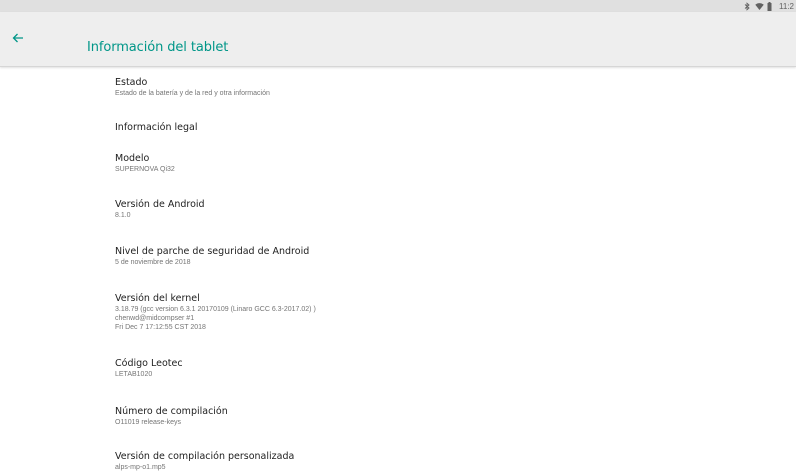  Describe the element at coordinates (398, 416) in the screenshot. I see `settings-item: Número de compilación O11019 release-keys` at that location.